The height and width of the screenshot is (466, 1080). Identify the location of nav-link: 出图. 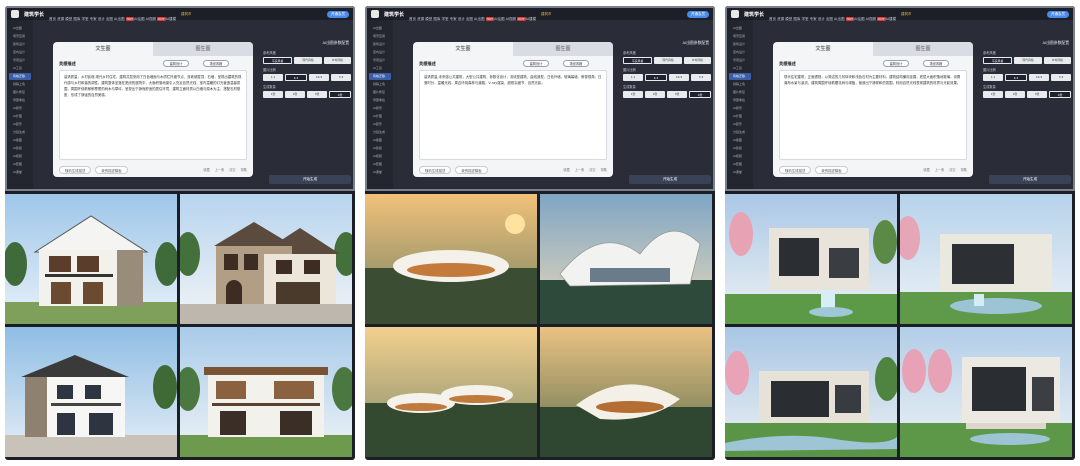
(470, 19).